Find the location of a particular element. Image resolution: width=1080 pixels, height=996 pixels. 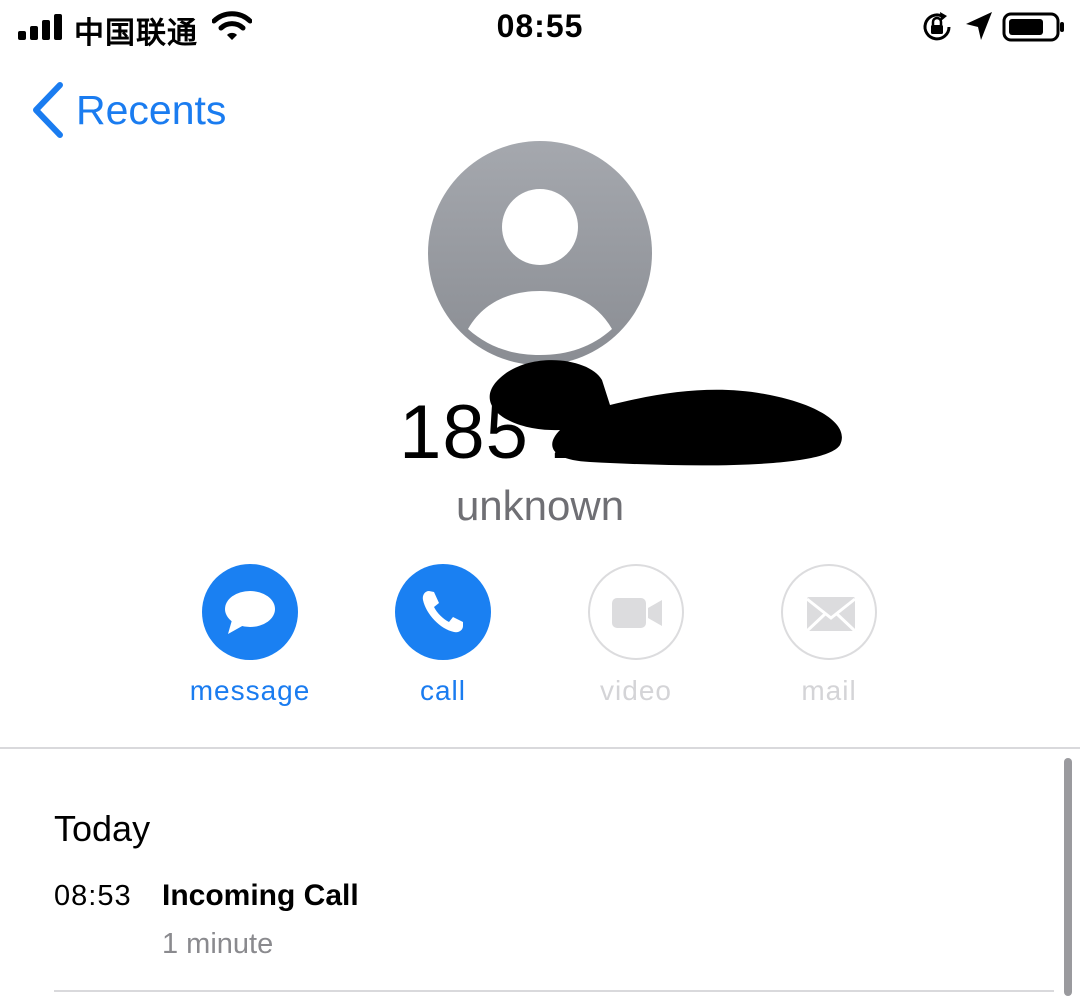

chevron-left-icon is located at coordinates (48, 110).